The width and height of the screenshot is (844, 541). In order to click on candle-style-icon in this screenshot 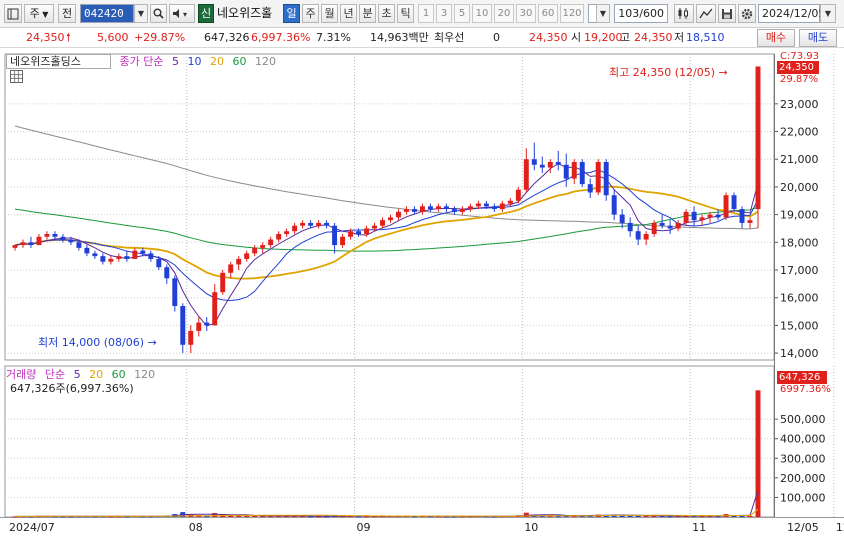, I will do `click(684, 13)`.